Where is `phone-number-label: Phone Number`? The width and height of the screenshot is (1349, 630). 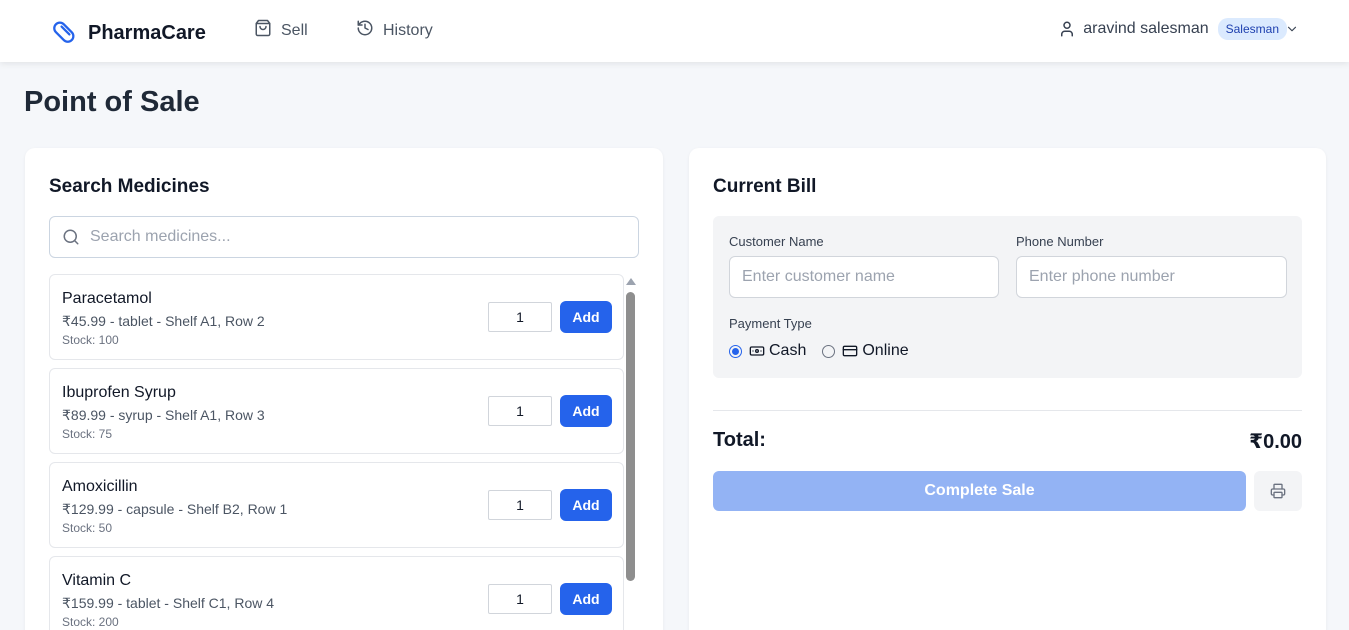 phone-number-label: Phone Number is located at coordinates (1060, 241).